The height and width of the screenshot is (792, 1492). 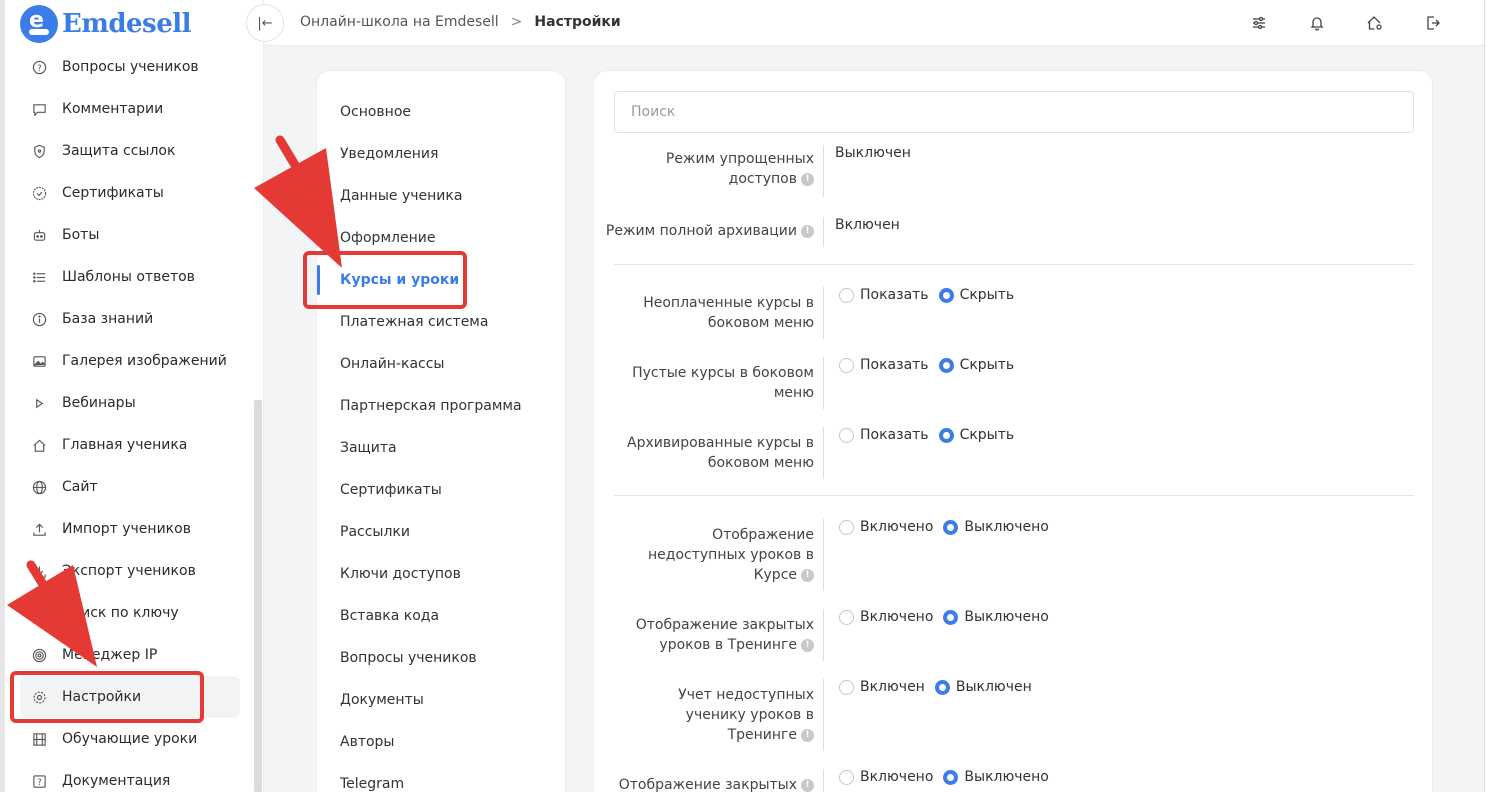 I want to click on sidebar-item: Экспорт учеников, so click(x=130, y=571).